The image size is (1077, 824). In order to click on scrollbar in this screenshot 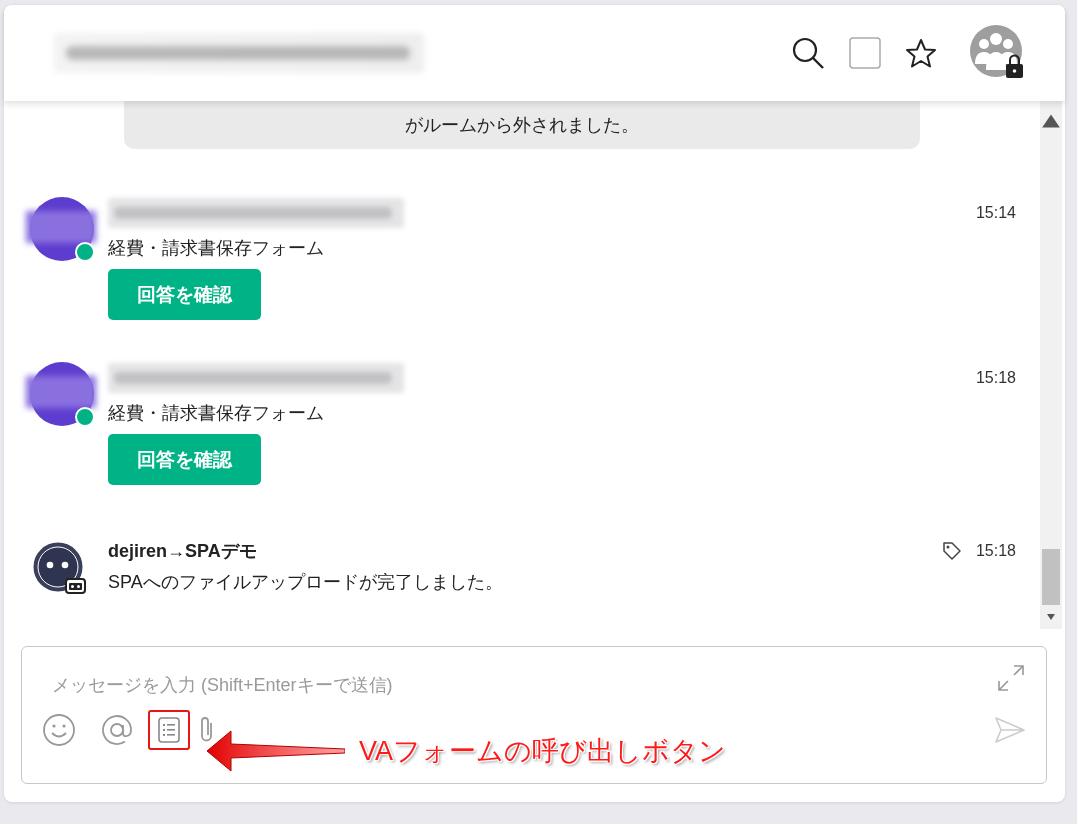, I will do `click(1051, 365)`.